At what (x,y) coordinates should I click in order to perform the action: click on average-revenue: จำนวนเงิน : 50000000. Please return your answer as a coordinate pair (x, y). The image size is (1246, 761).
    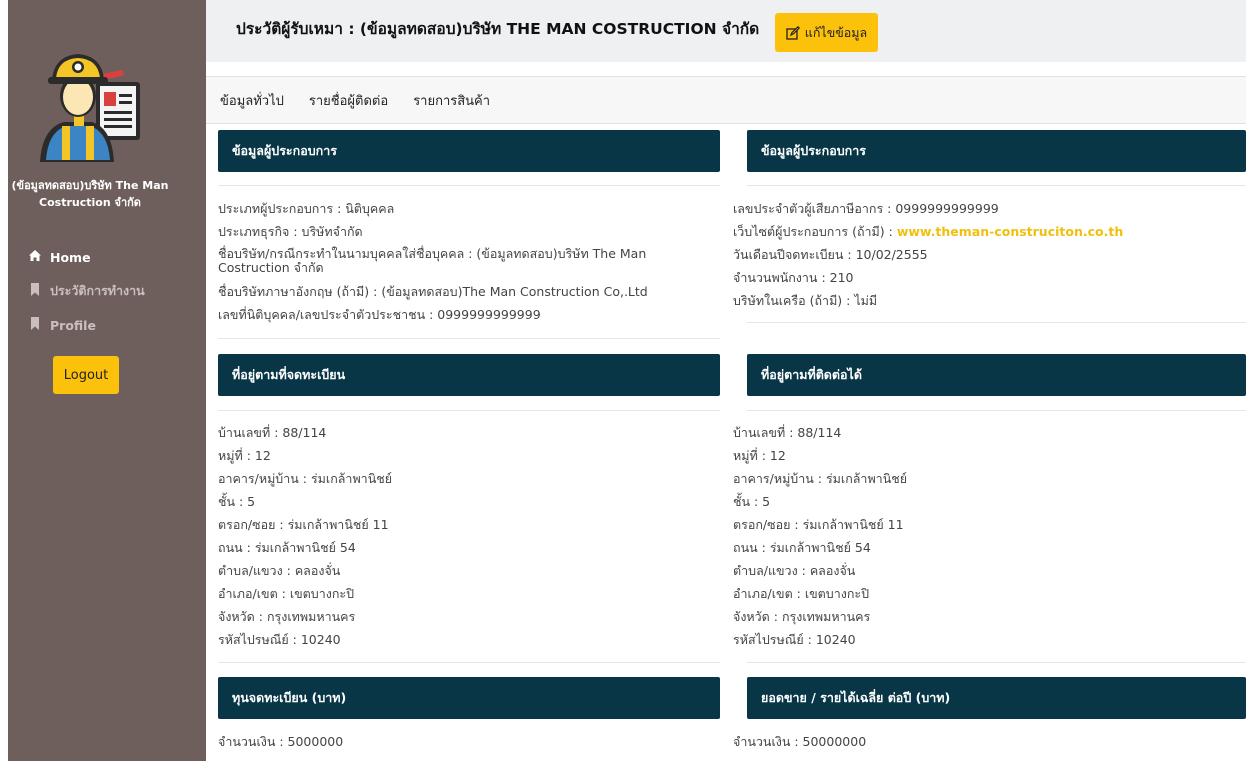
    Looking at the image, I should click on (989, 741).